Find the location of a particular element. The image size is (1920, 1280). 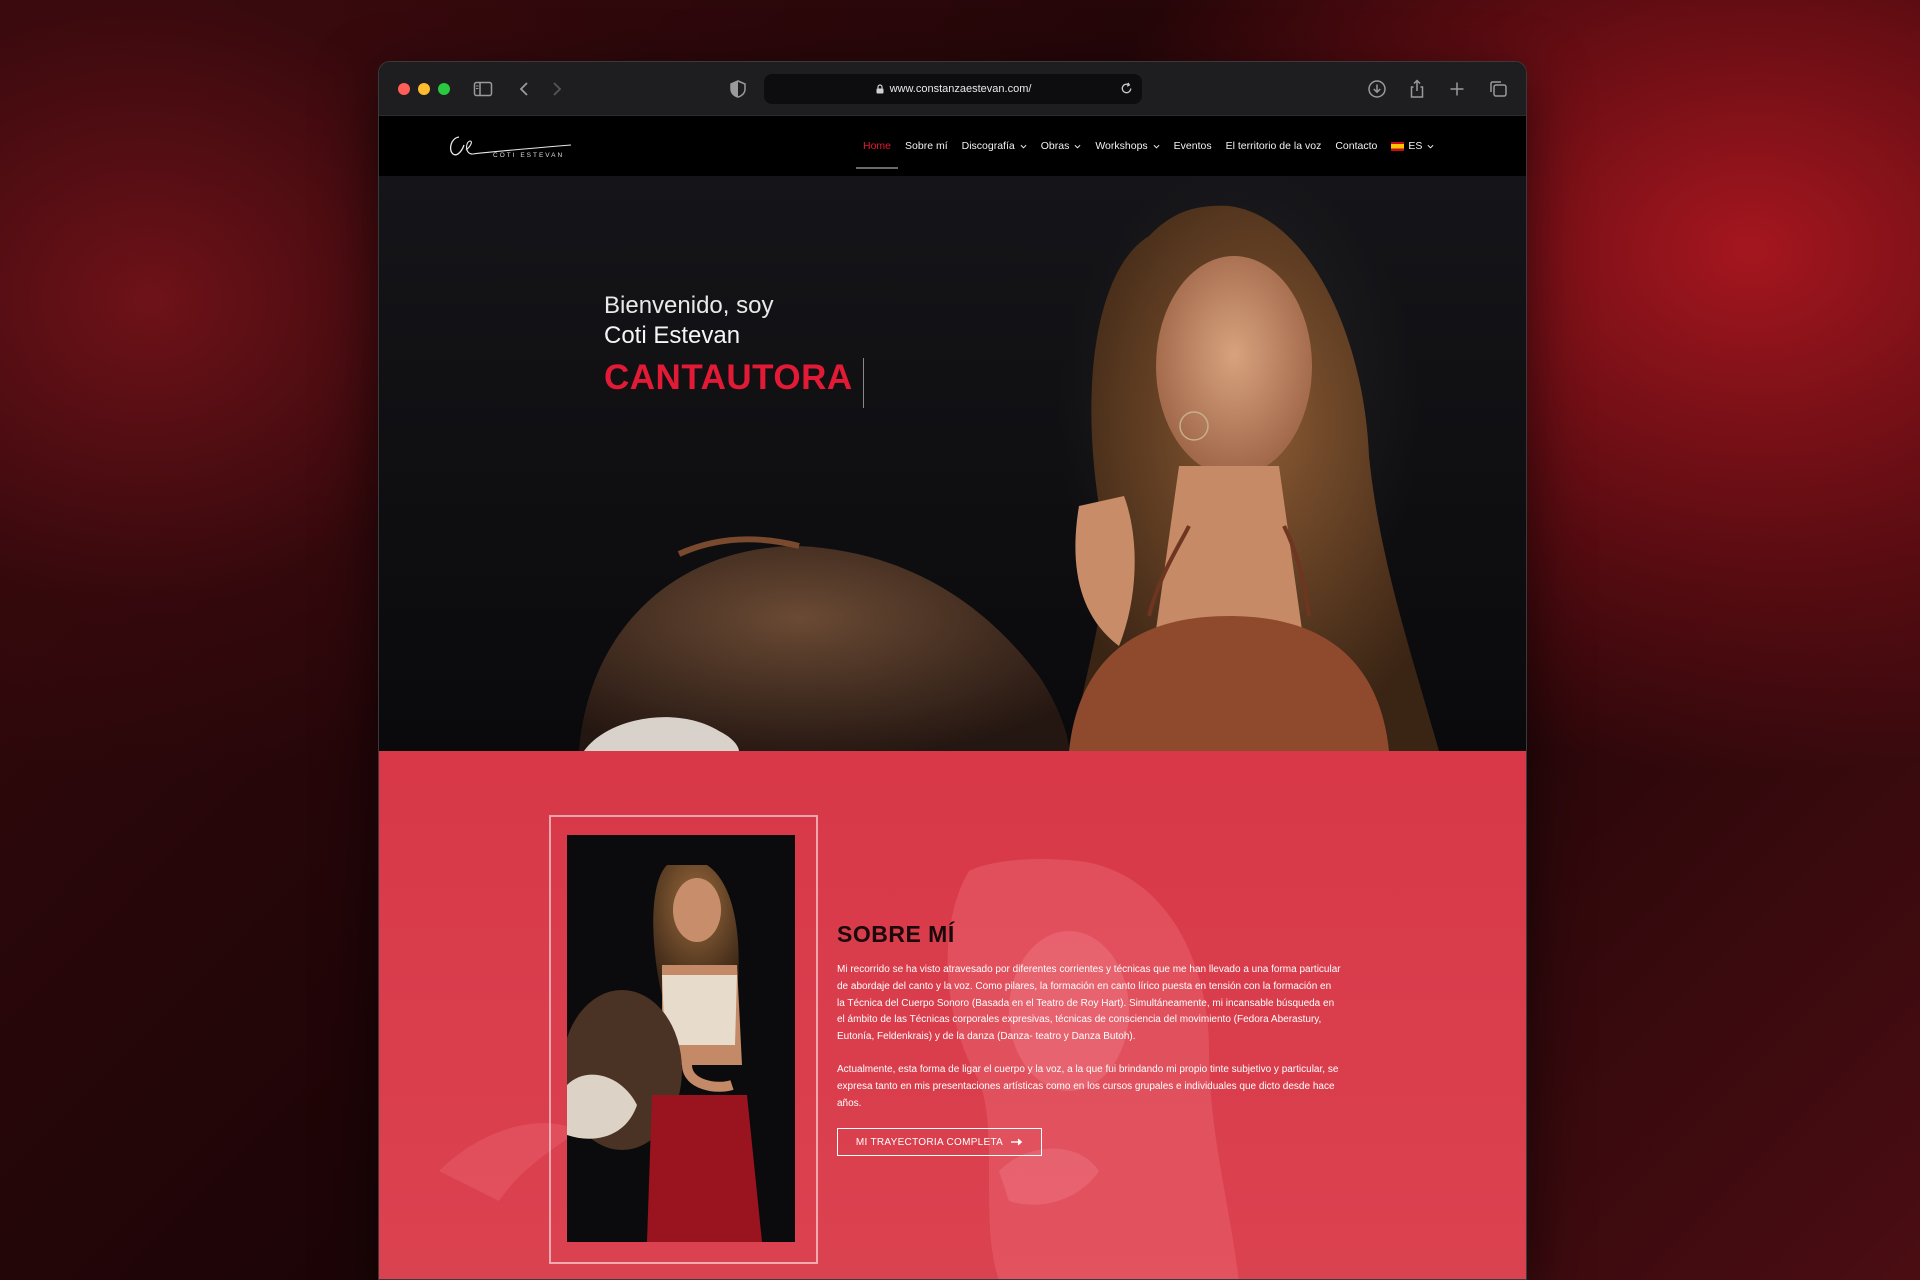

nav-item-contacto: Contacto is located at coordinates (1356, 146).